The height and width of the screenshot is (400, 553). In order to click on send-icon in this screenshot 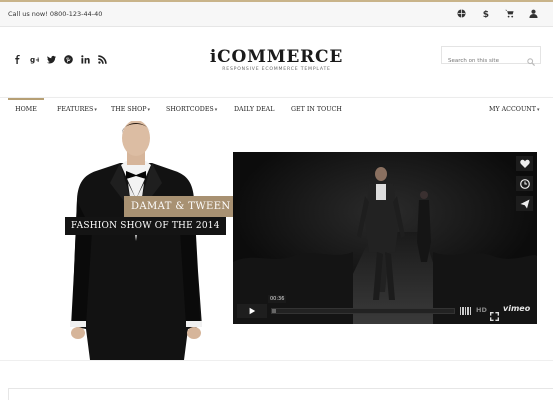, I will do `click(524, 203)`.